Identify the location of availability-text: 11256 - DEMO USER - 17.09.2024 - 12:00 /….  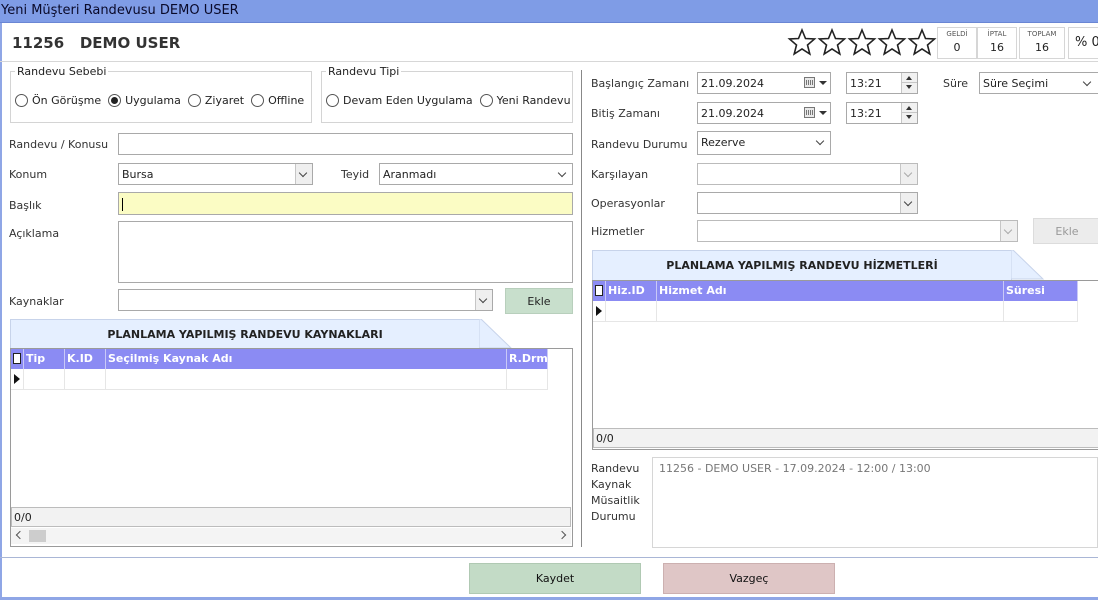
(875, 502).